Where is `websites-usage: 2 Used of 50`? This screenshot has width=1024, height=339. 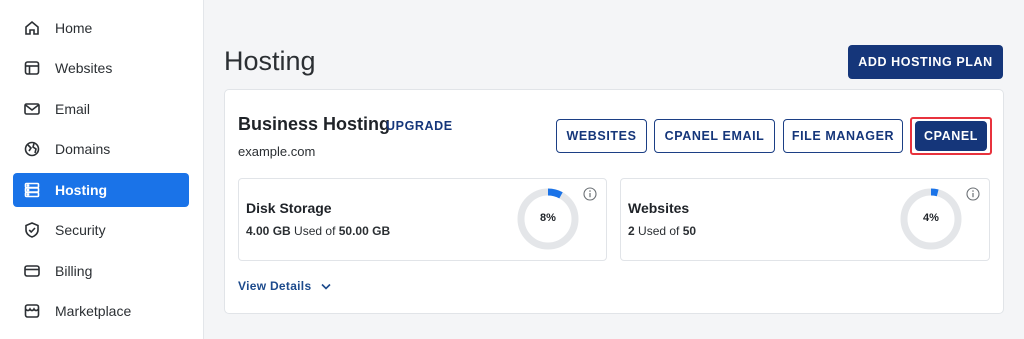 websites-usage: 2 Used of 50 is located at coordinates (662, 231).